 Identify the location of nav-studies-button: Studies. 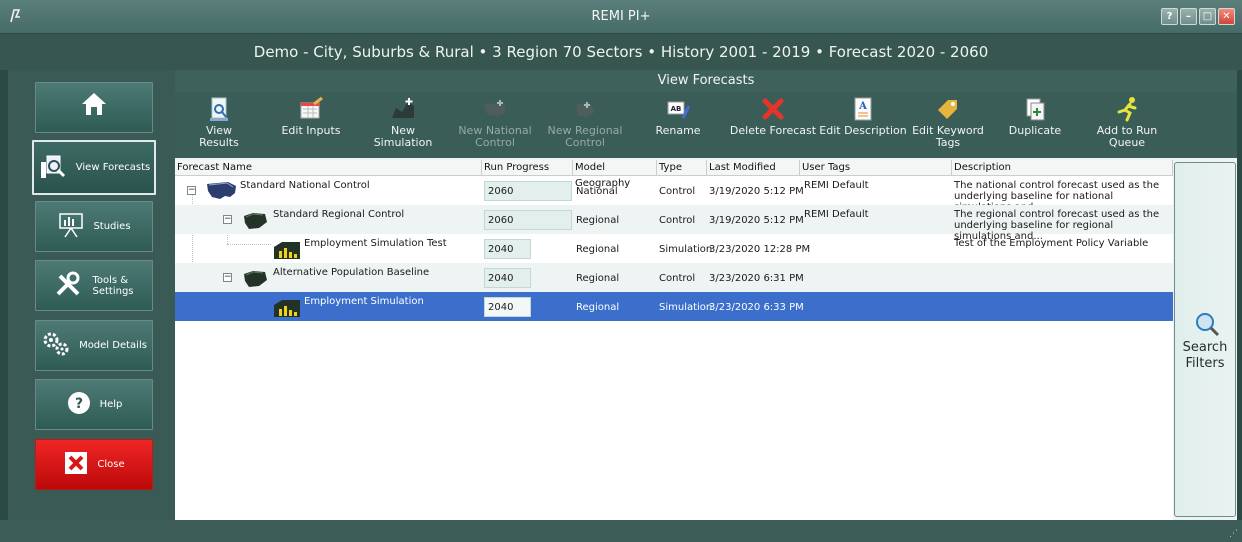
(94, 226).